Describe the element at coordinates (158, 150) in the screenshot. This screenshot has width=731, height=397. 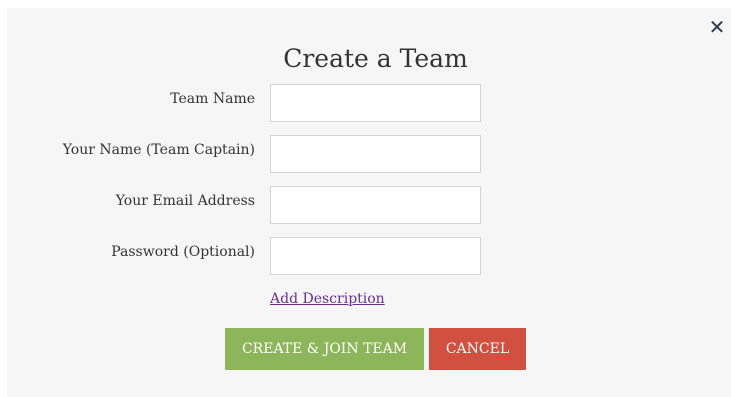
I see `captain-name-label: Your Name (Team Captain)` at that location.